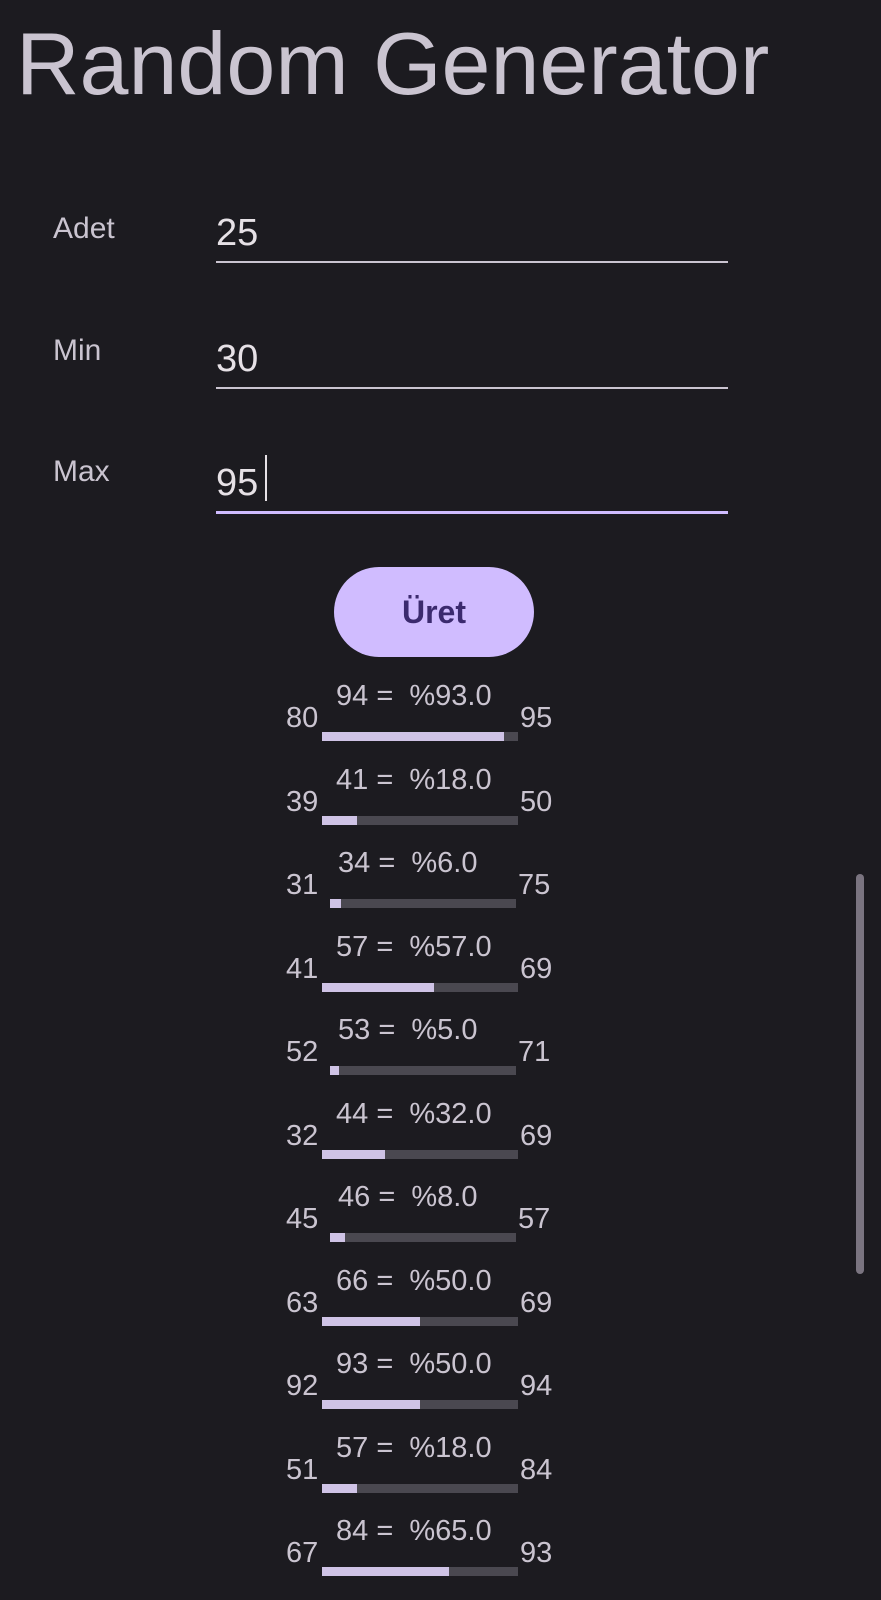  I want to click on row-random-value: 53, so click(354, 1030).